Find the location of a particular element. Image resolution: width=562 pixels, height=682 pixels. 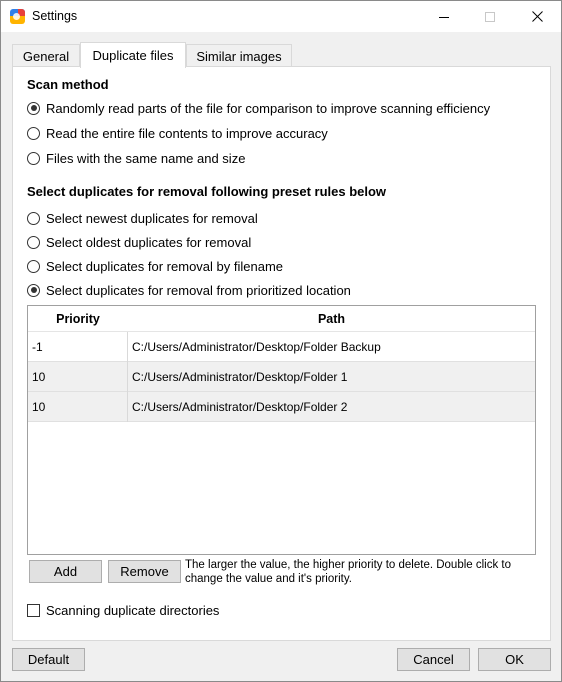

scan-option-name-size: Files with the same name and size is located at coordinates (136, 158).